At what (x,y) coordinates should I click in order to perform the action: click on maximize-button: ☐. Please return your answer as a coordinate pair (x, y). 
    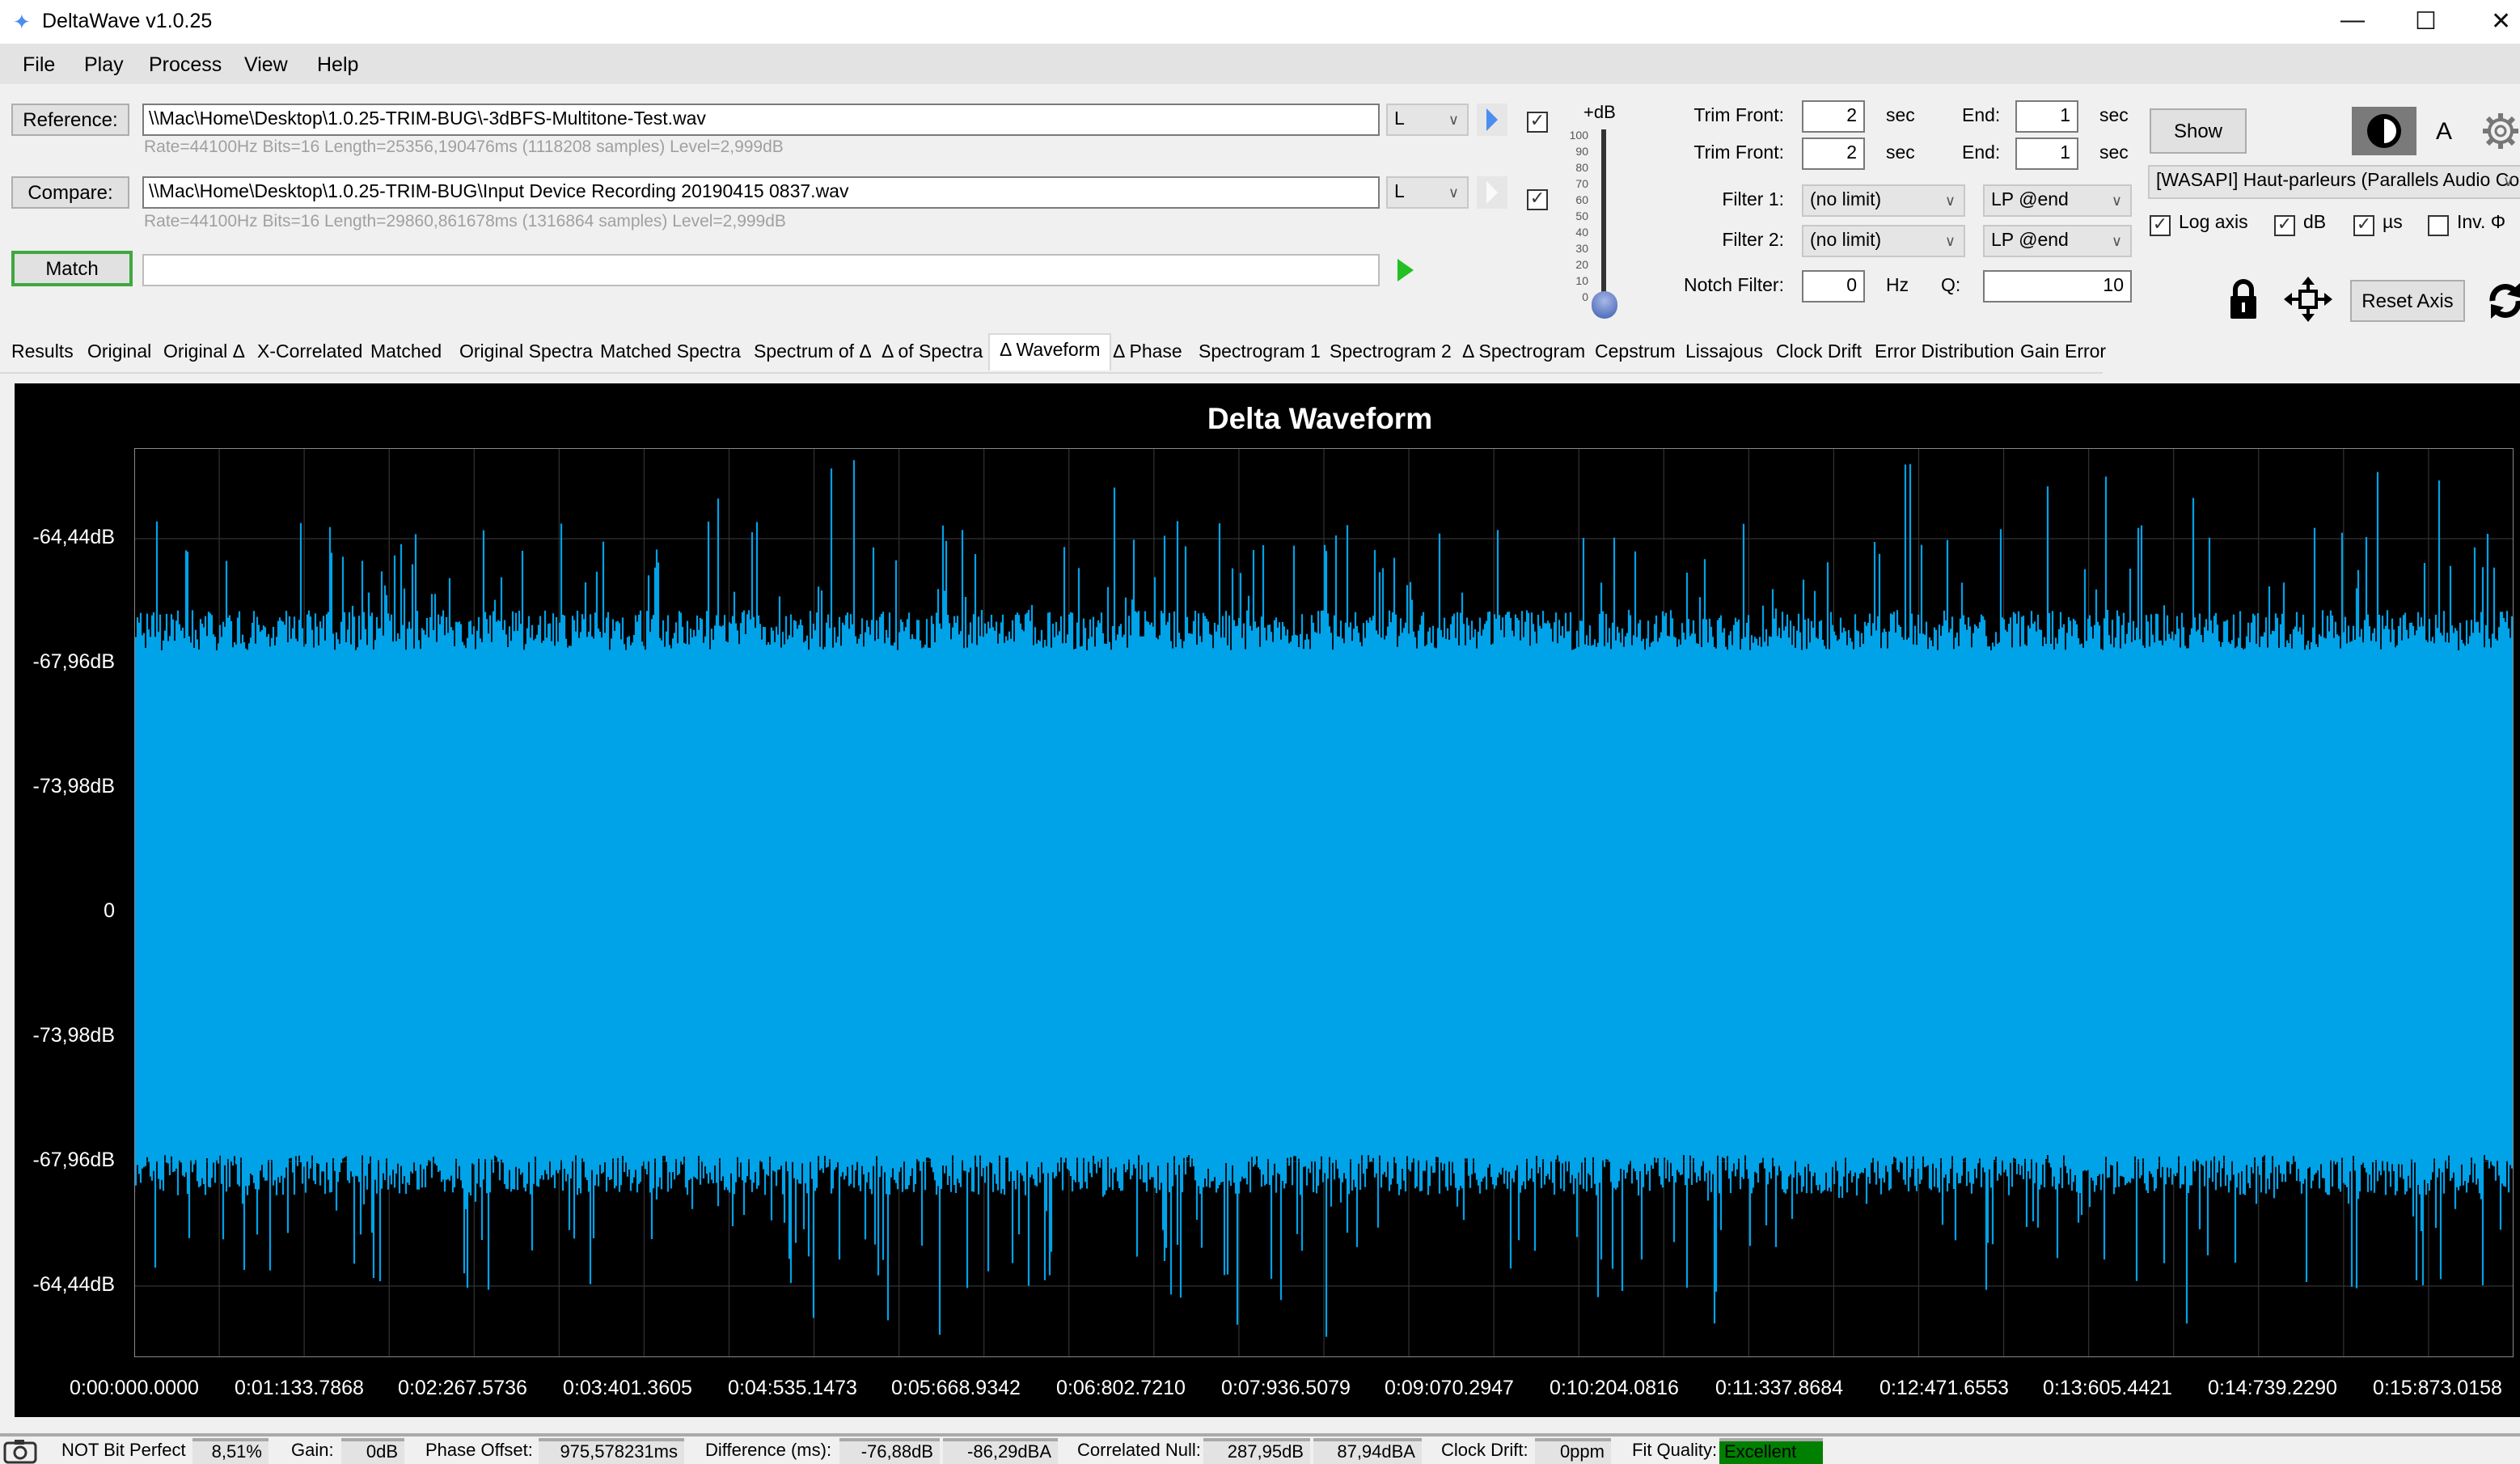
    Looking at the image, I should click on (2426, 21).